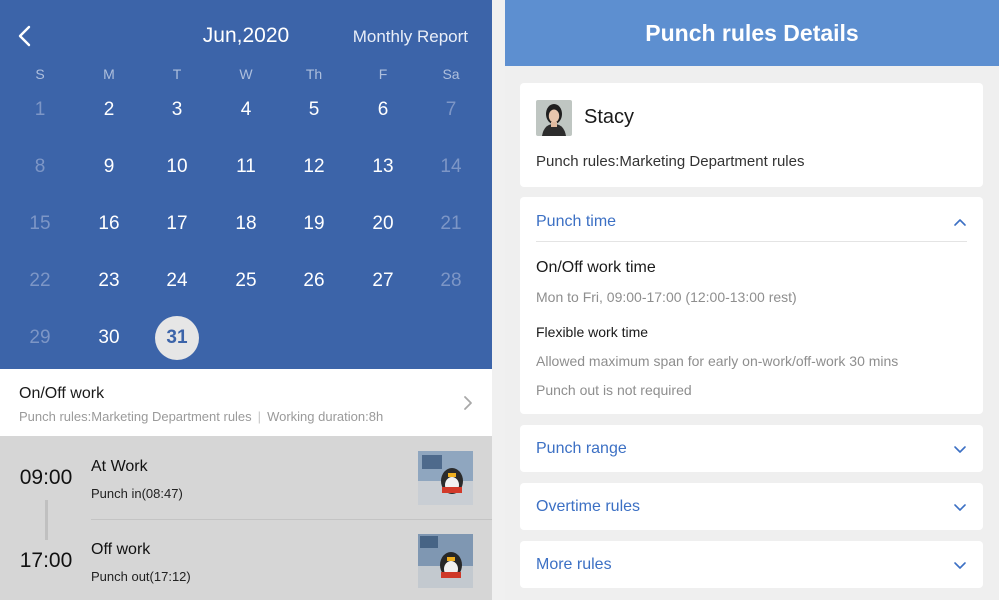 This screenshot has width=999, height=600. Describe the element at coordinates (451, 110) in the screenshot. I see `calendar-day: 7` at that location.